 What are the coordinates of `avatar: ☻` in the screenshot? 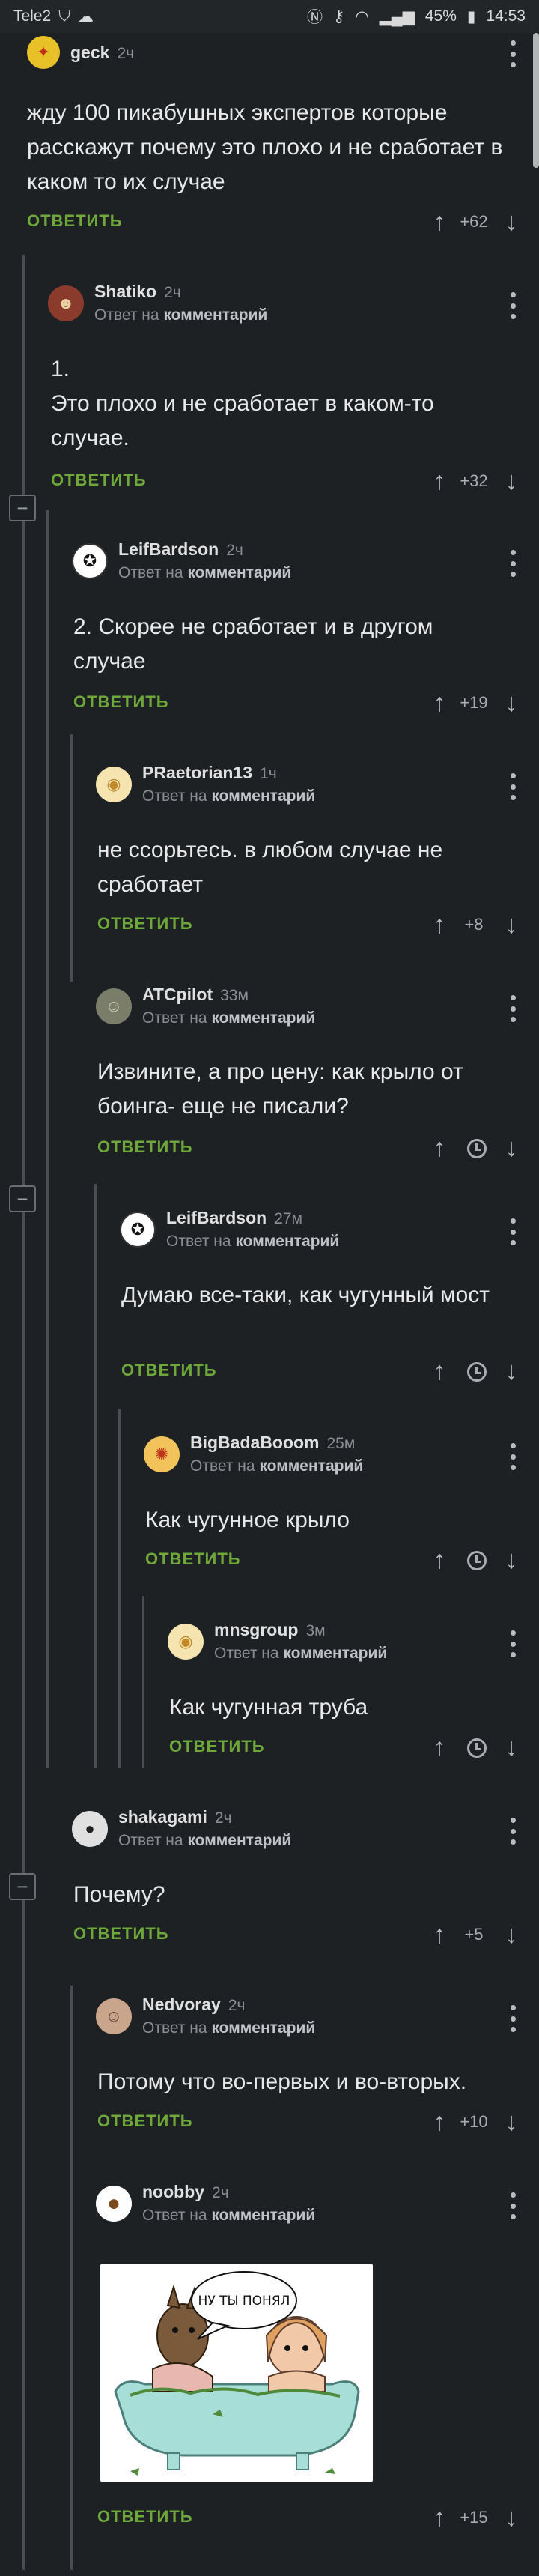 It's located at (66, 303).